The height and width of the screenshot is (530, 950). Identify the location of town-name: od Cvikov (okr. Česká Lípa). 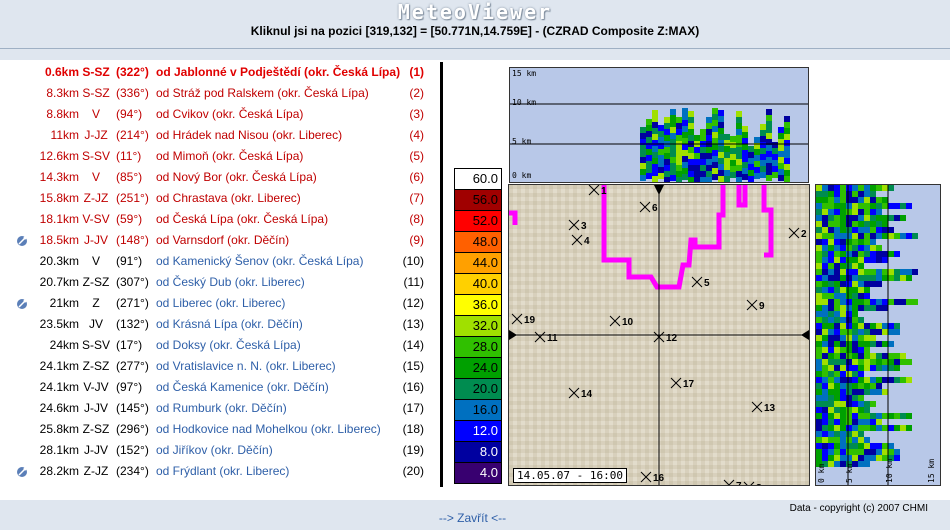
(229, 114).